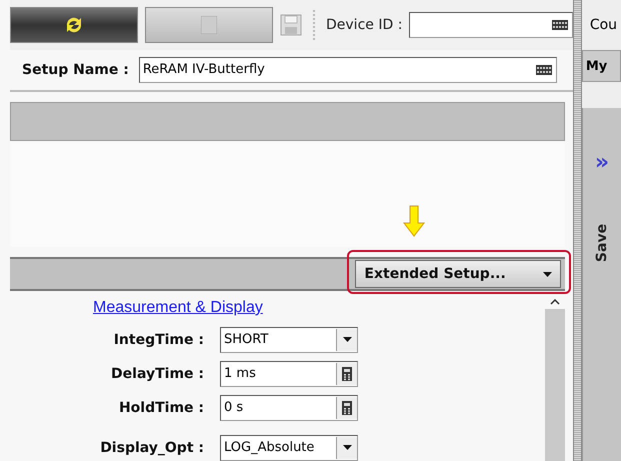  I want to click on scroll-up-icon, so click(555, 301).